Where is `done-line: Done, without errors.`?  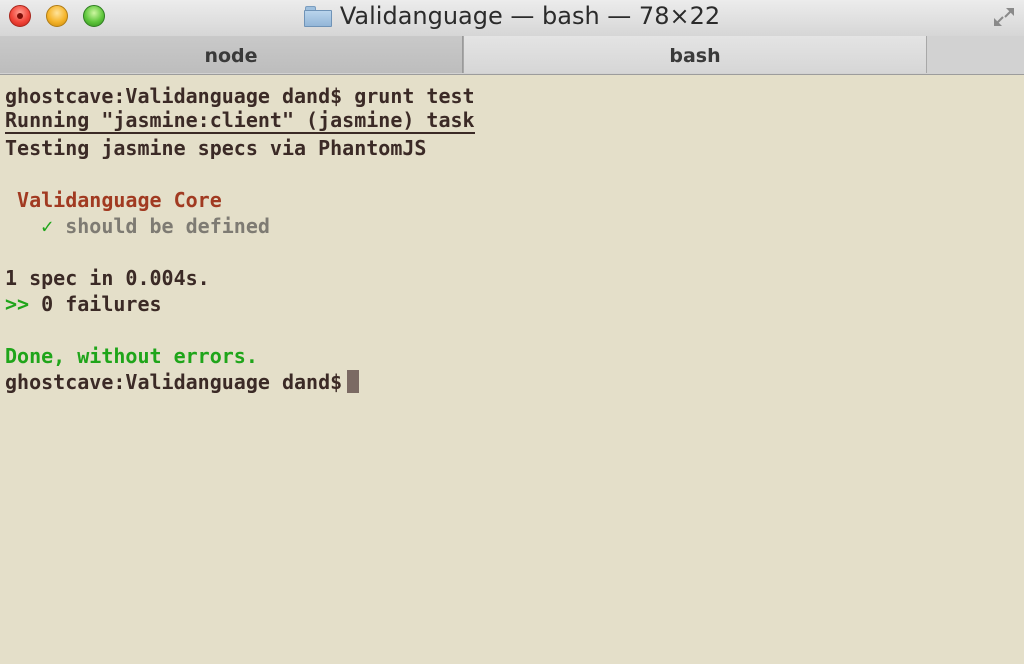
done-line: Done, without errors. is located at coordinates (131, 356).